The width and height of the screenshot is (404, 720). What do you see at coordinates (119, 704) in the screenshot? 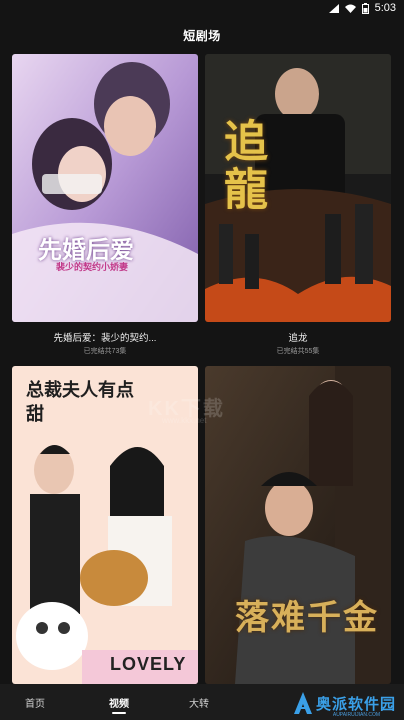
I see `tab-video: 视频` at bounding box center [119, 704].